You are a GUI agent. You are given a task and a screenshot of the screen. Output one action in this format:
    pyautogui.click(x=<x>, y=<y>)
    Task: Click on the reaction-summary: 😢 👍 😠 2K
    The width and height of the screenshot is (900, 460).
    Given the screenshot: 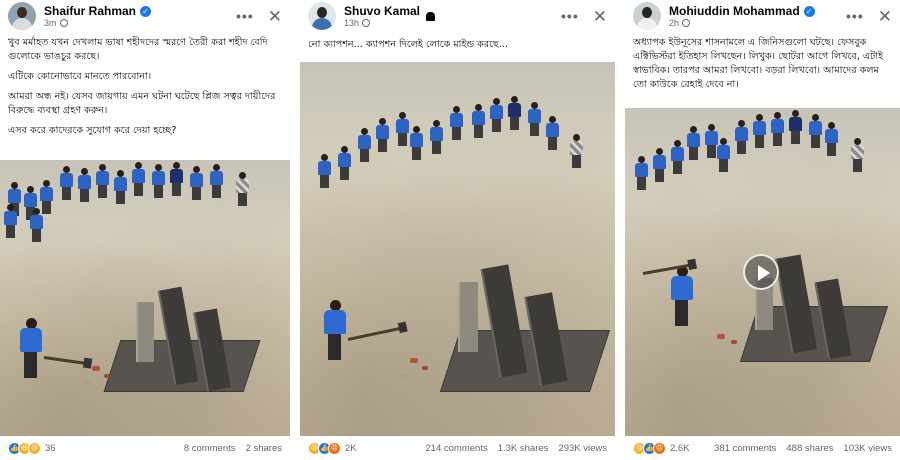 What is the action you would take?
    pyautogui.click(x=332, y=448)
    